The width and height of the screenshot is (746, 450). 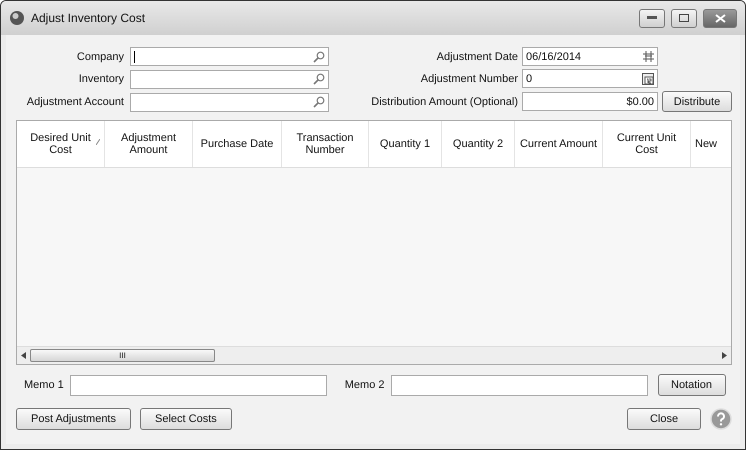 What do you see at coordinates (23, 355) in the screenshot?
I see `scroll-left-icon` at bounding box center [23, 355].